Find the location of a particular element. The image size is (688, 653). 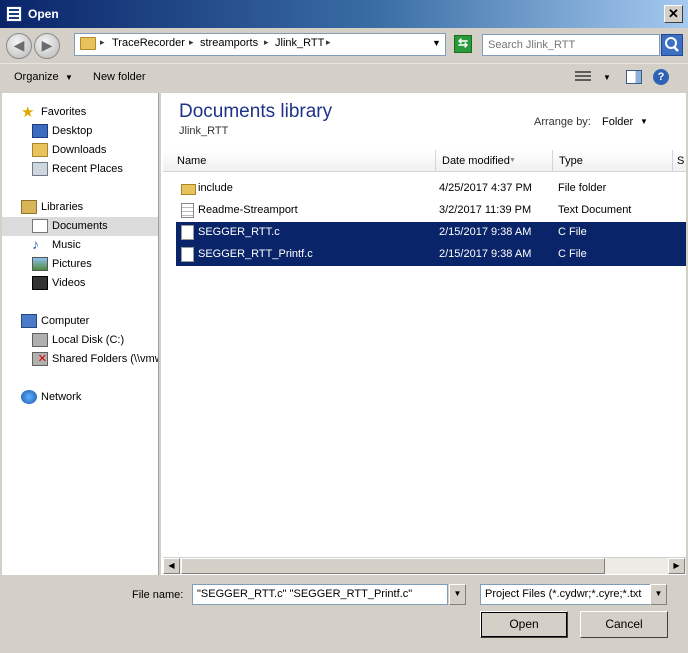

preview-pane-icon is located at coordinates (634, 77).